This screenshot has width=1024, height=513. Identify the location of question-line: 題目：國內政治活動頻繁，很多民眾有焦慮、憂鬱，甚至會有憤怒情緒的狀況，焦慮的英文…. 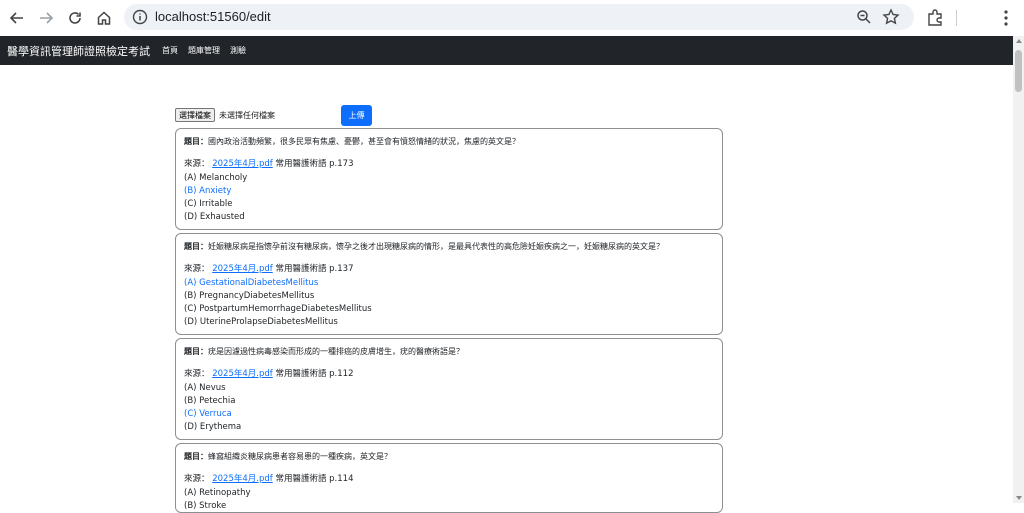
(449, 141).